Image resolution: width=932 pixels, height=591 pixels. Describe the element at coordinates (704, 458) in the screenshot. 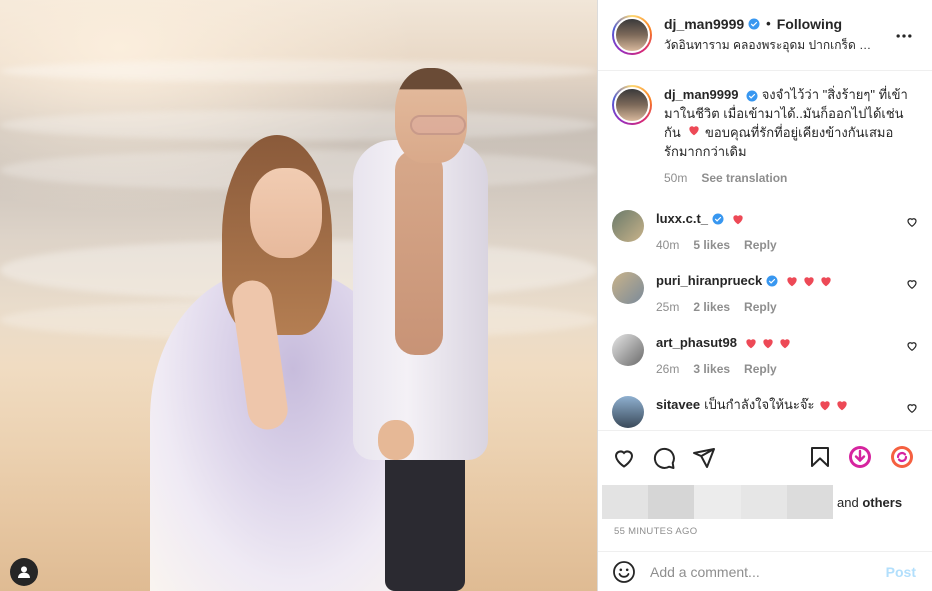

I see `share-icon` at that location.